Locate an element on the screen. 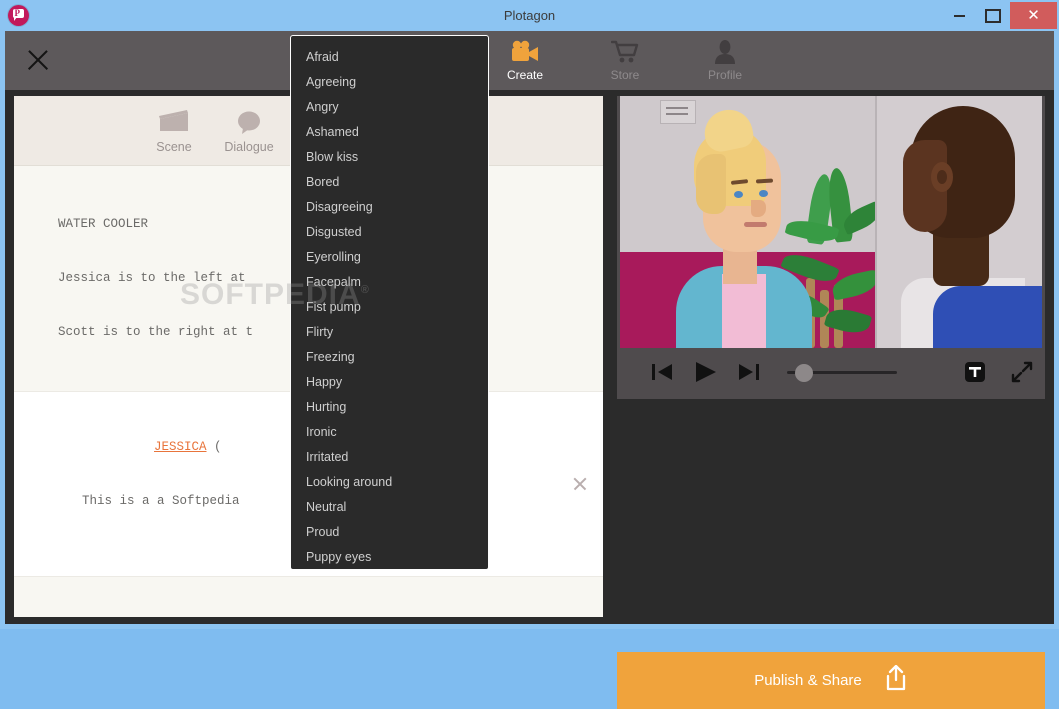 The image size is (1059, 709). dropdown-item: Blow kiss is located at coordinates (389, 157).